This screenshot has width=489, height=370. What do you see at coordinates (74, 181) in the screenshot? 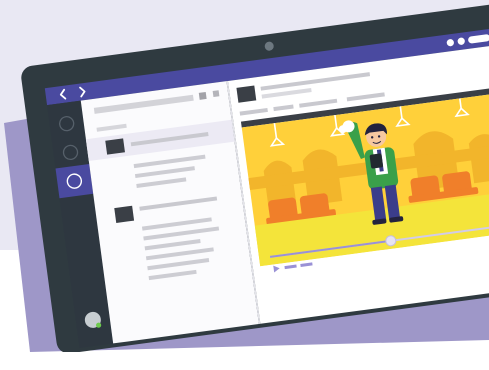
I see `nav-item-active` at bounding box center [74, 181].